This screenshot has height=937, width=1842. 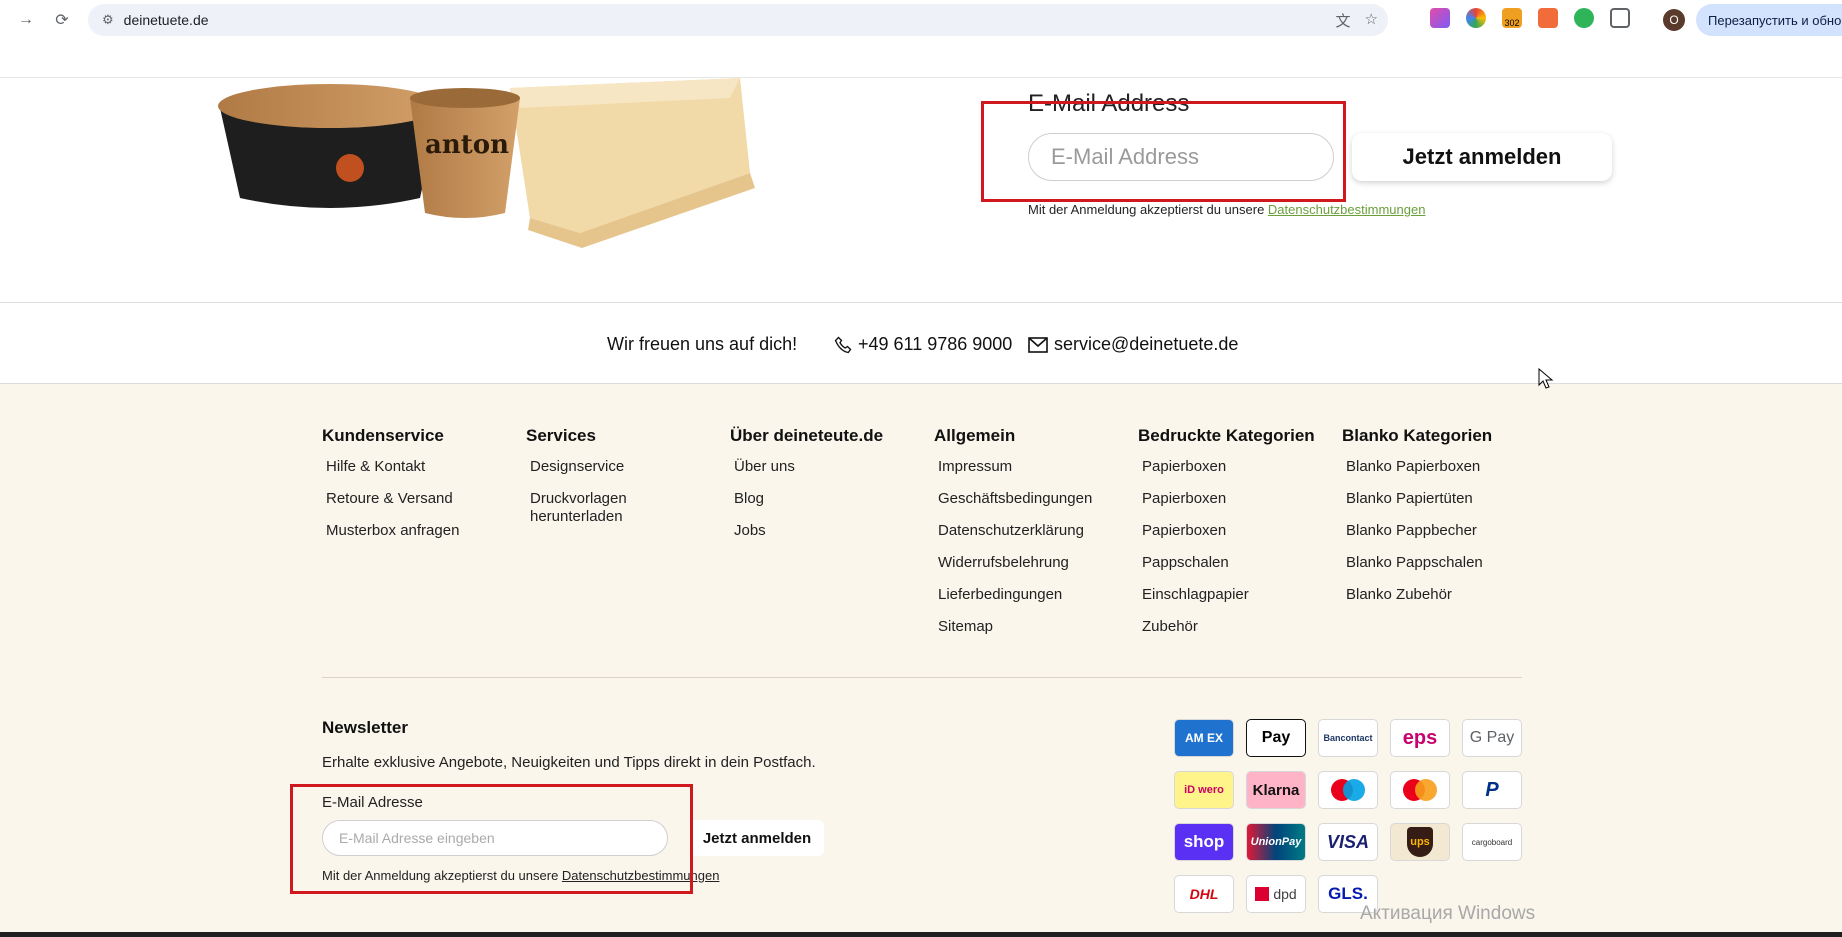 What do you see at coordinates (1204, 738) in the screenshot?
I see `payment-amex-icon: AM EX` at bounding box center [1204, 738].